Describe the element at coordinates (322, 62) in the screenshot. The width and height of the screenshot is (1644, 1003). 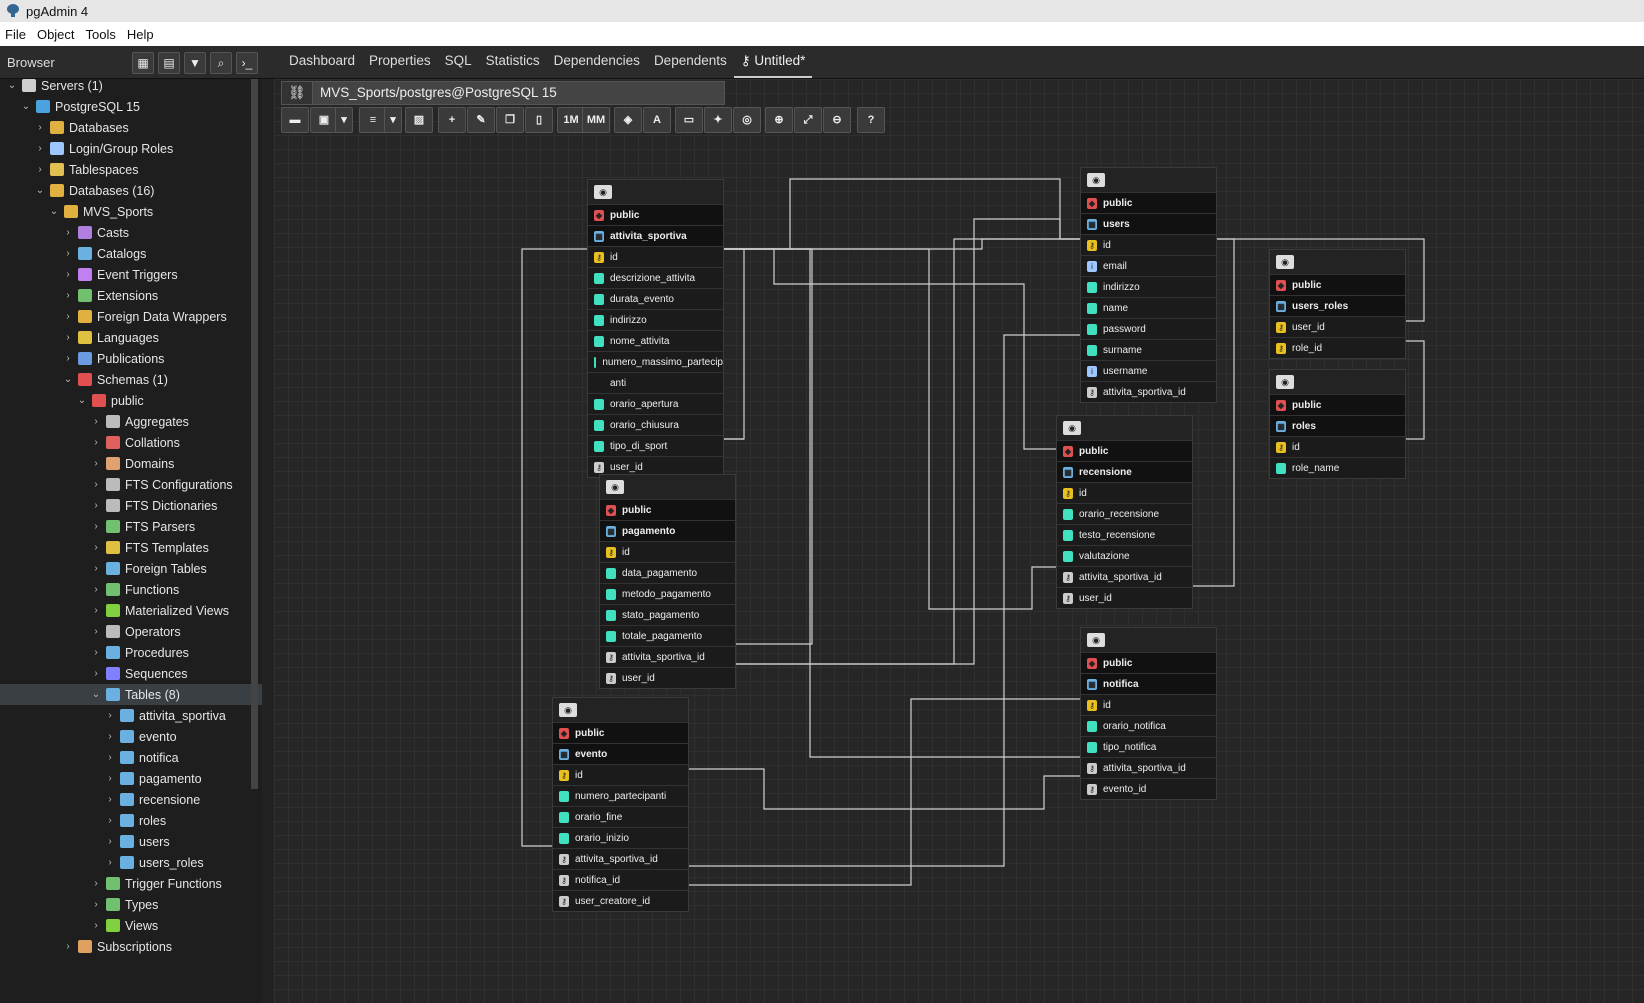
I see `tab-dashboard: Dashboard` at that location.